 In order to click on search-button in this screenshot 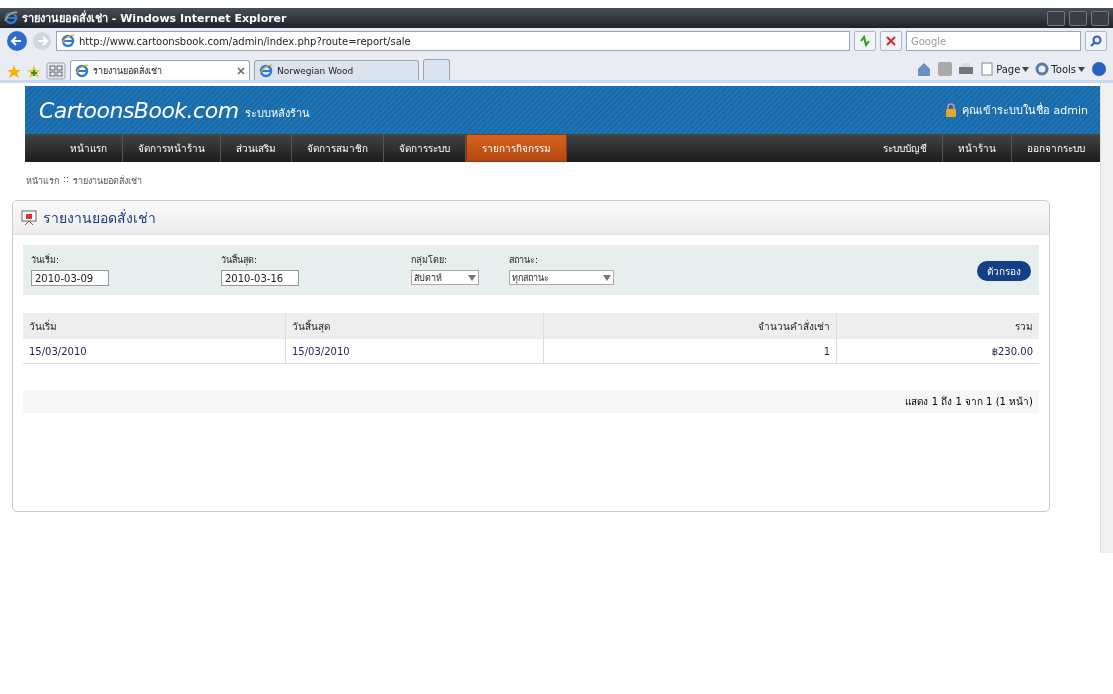, I will do `click(1096, 41)`.